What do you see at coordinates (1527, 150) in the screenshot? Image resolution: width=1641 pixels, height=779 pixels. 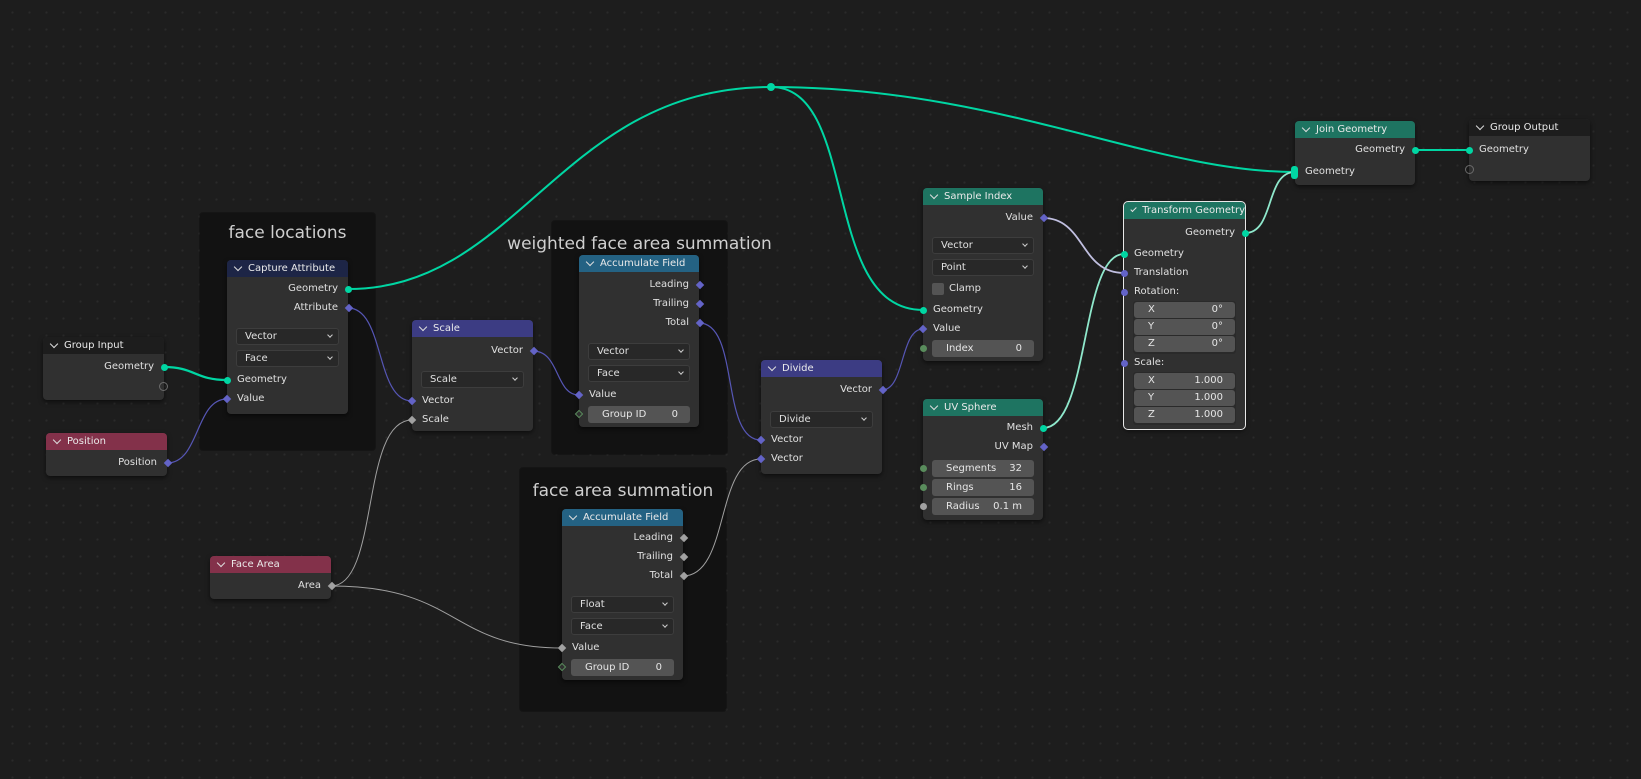 I see `node-group-output: Group Output Geometry` at bounding box center [1527, 150].